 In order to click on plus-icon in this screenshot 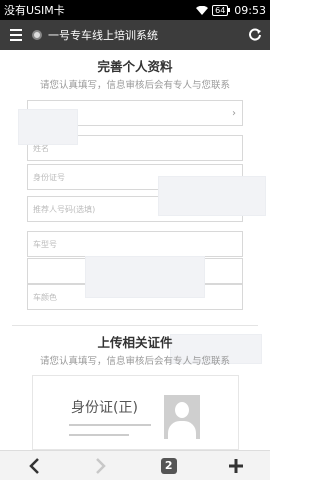, I will do `click(236, 465)`.